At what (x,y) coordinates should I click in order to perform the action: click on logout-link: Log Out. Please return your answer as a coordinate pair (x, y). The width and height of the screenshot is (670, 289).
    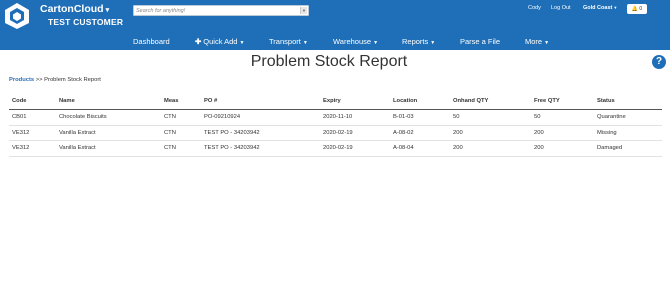
    Looking at the image, I should click on (561, 8).